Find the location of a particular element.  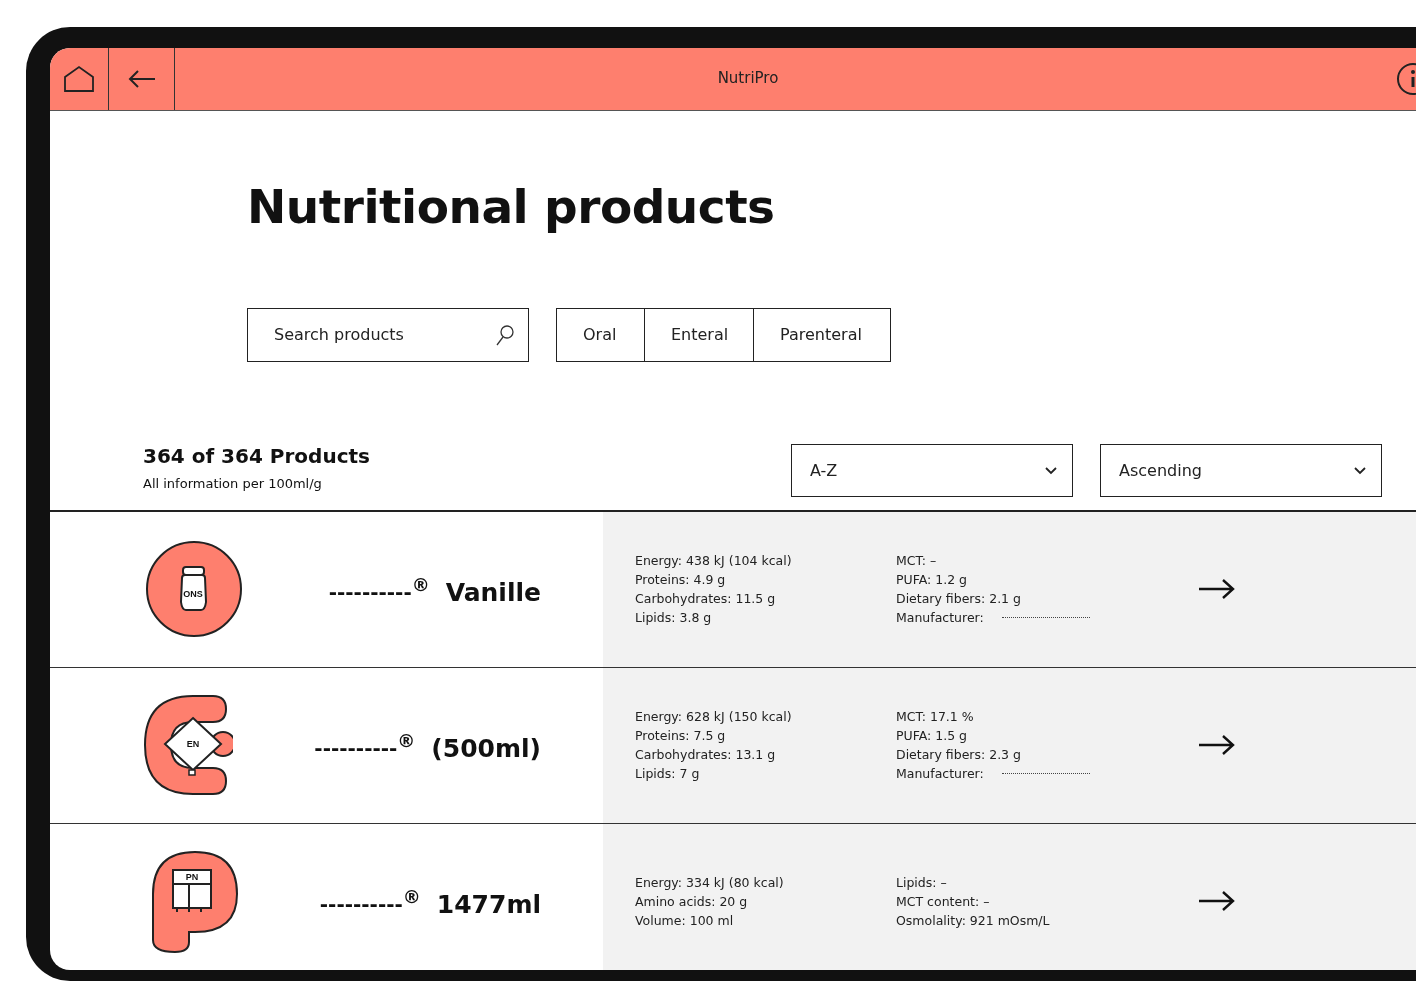

category-label: EN is located at coordinates (193, 744).